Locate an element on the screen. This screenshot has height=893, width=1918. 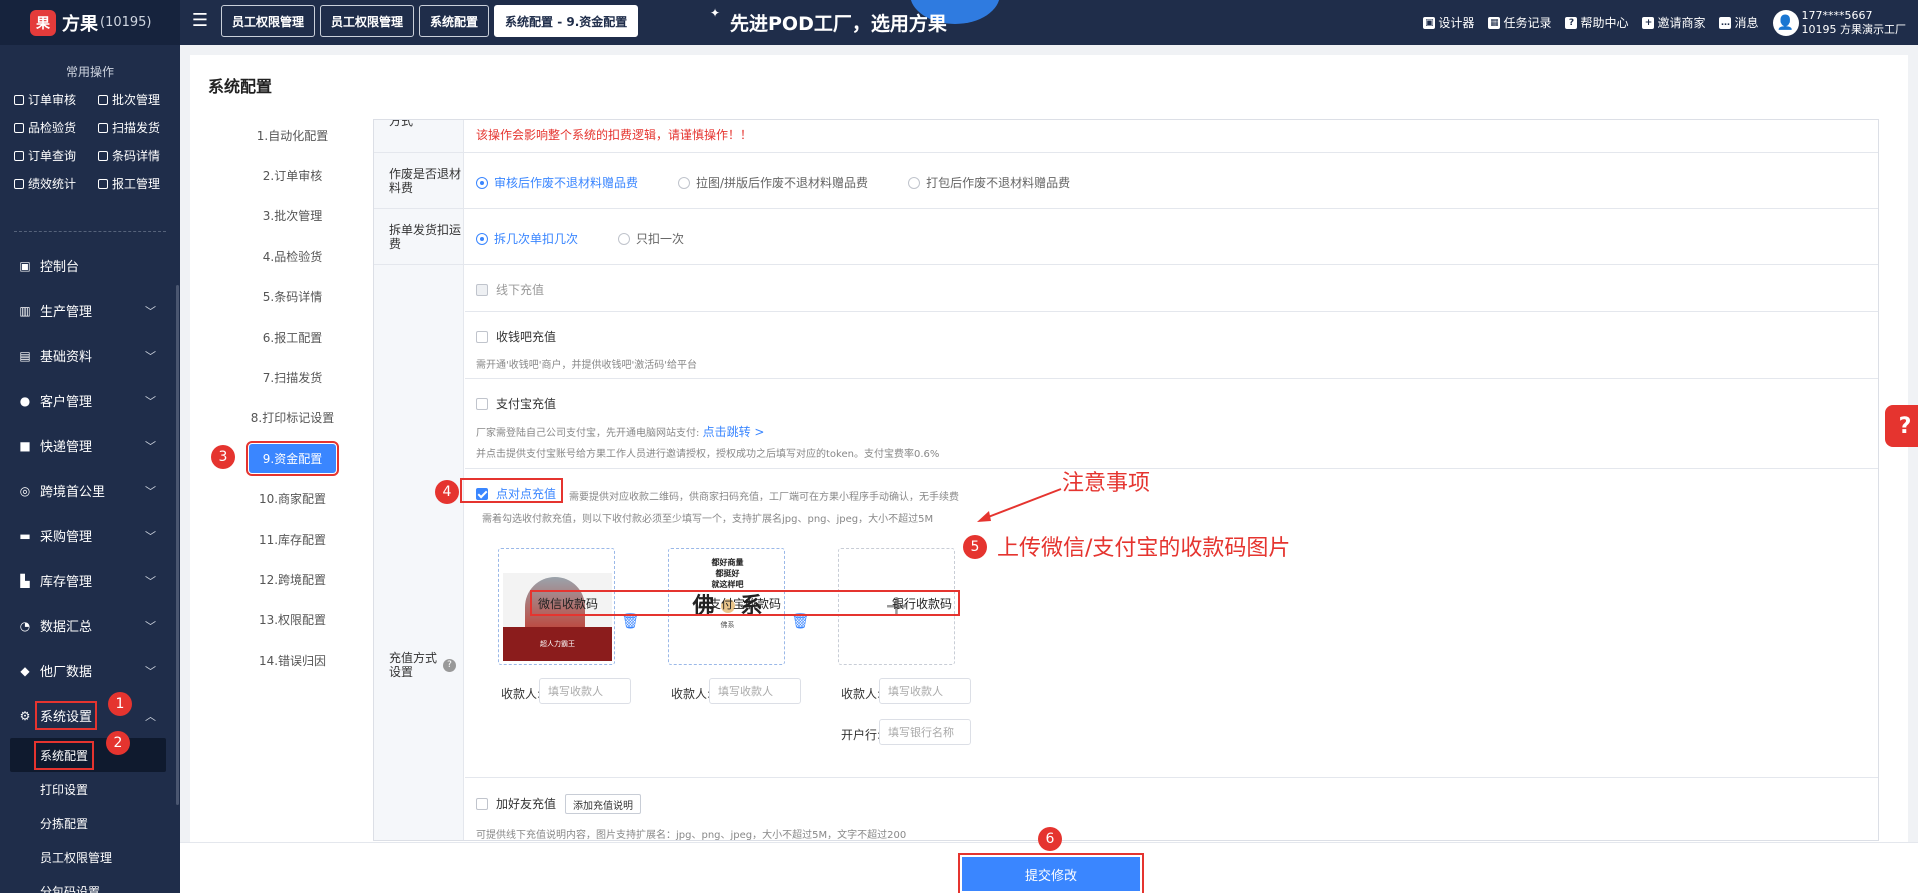
alipay-checkbox: 支付宝充值 is located at coordinates (516, 403).